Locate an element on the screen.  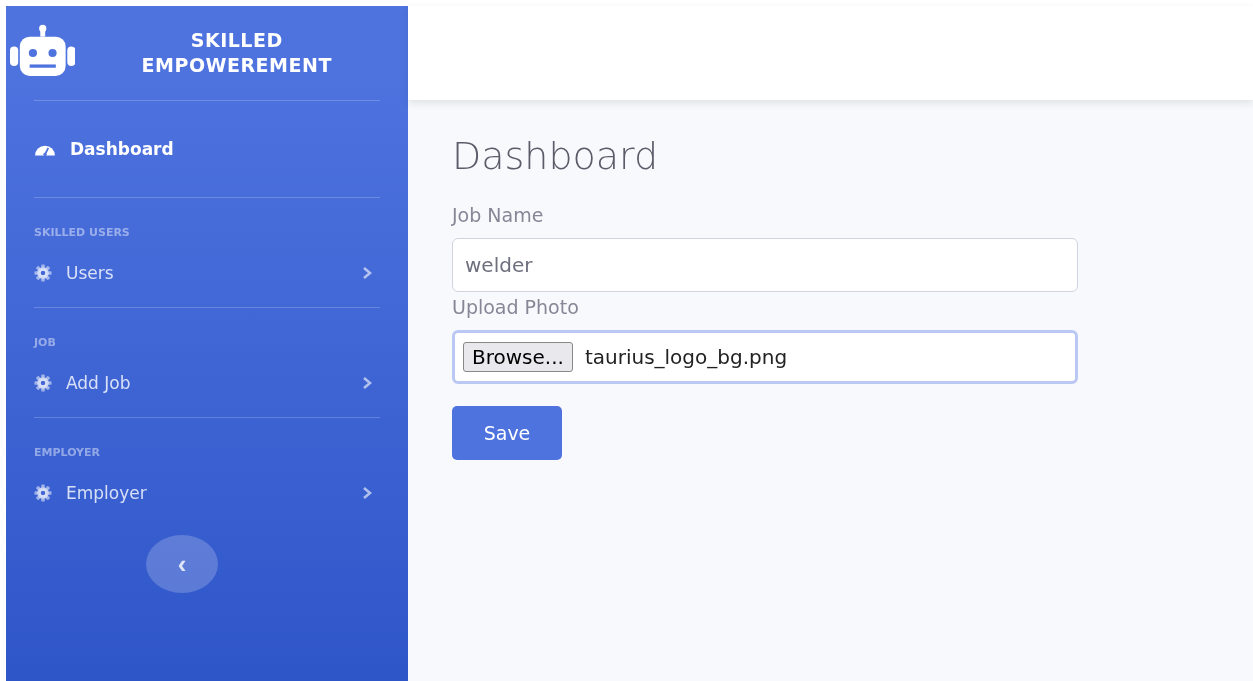
page-title: Dashboard is located at coordinates (555, 156).